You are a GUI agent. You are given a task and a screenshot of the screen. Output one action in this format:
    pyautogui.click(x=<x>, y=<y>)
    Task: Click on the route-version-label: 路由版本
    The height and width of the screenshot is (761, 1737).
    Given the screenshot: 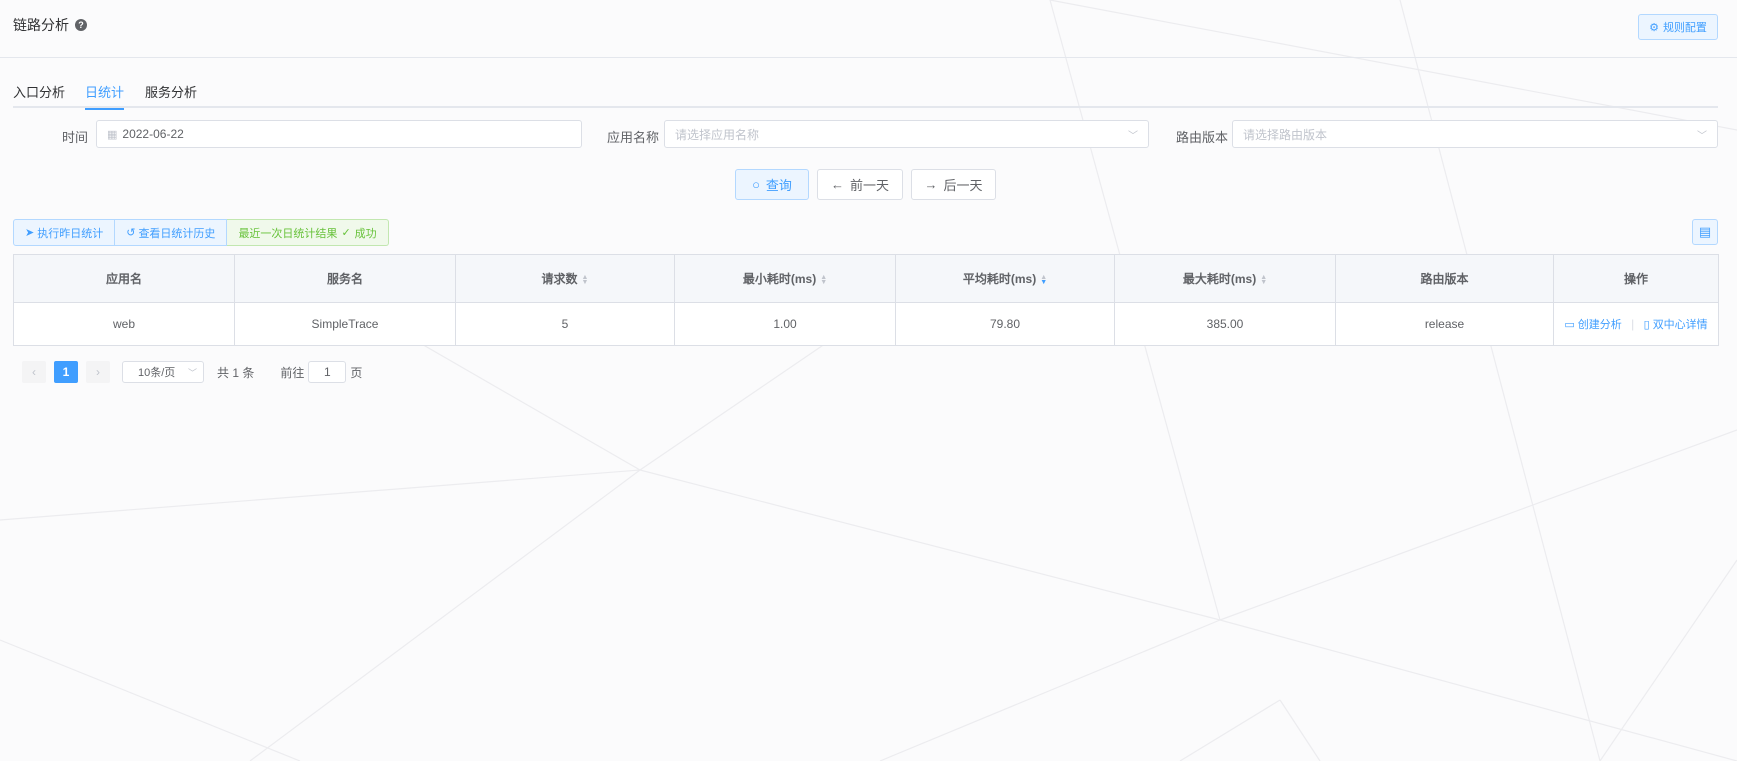 What is the action you would take?
    pyautogui.click(x=1202, y=137)
    